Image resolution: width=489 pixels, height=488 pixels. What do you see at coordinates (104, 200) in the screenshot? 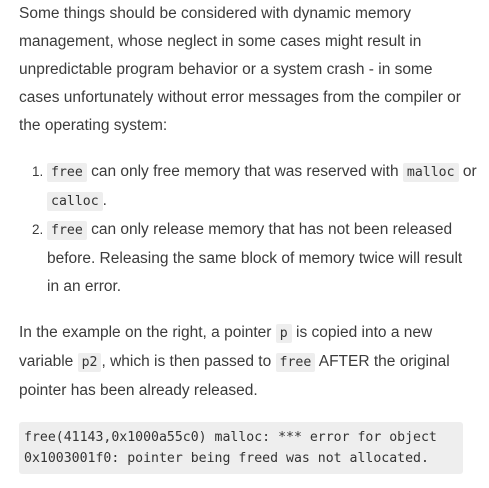
I see `list-item-text: .` at bounding box center [104, 200].